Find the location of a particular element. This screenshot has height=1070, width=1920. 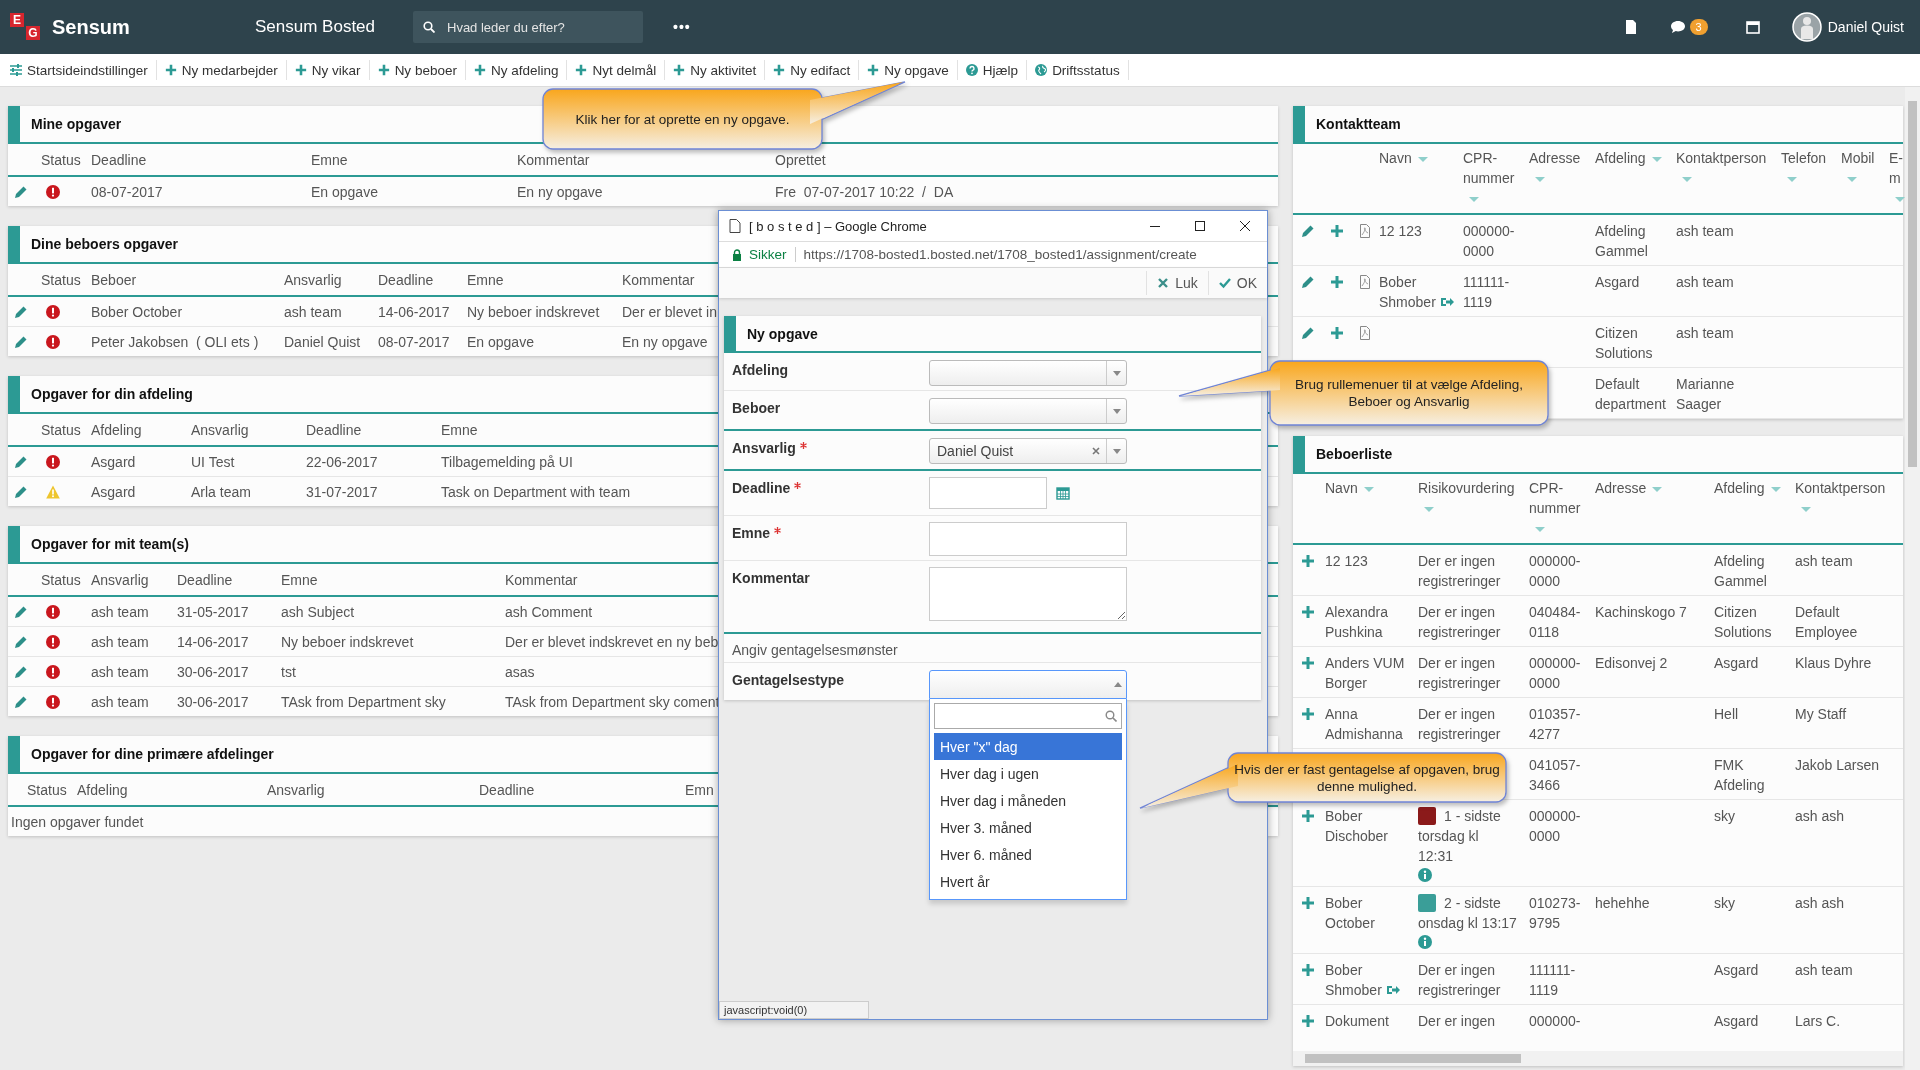

toolbar-button: Hjælp is located at coordinates (992, 70).